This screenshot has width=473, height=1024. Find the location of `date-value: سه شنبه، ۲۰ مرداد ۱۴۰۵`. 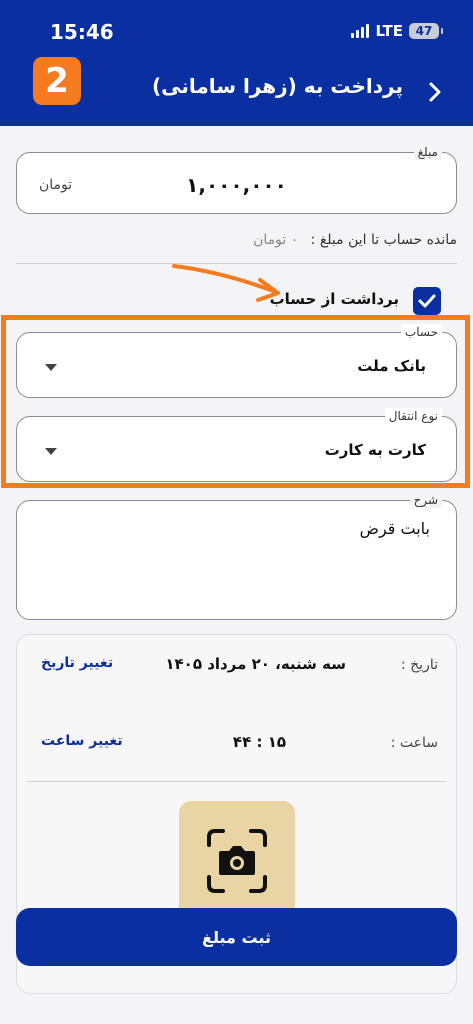

date-value: سه شنبه، ۲۰ مرداد ۱۴۰۵ is located at coordinates (255, 664).